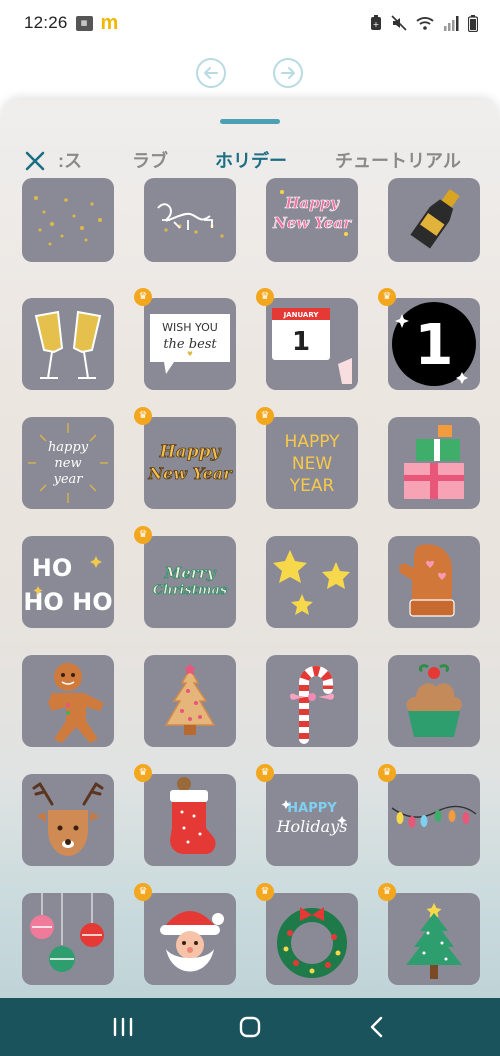 The image size is (500, 1056). I want to click on sticker-santa-face: ♛, so click(185, 934).